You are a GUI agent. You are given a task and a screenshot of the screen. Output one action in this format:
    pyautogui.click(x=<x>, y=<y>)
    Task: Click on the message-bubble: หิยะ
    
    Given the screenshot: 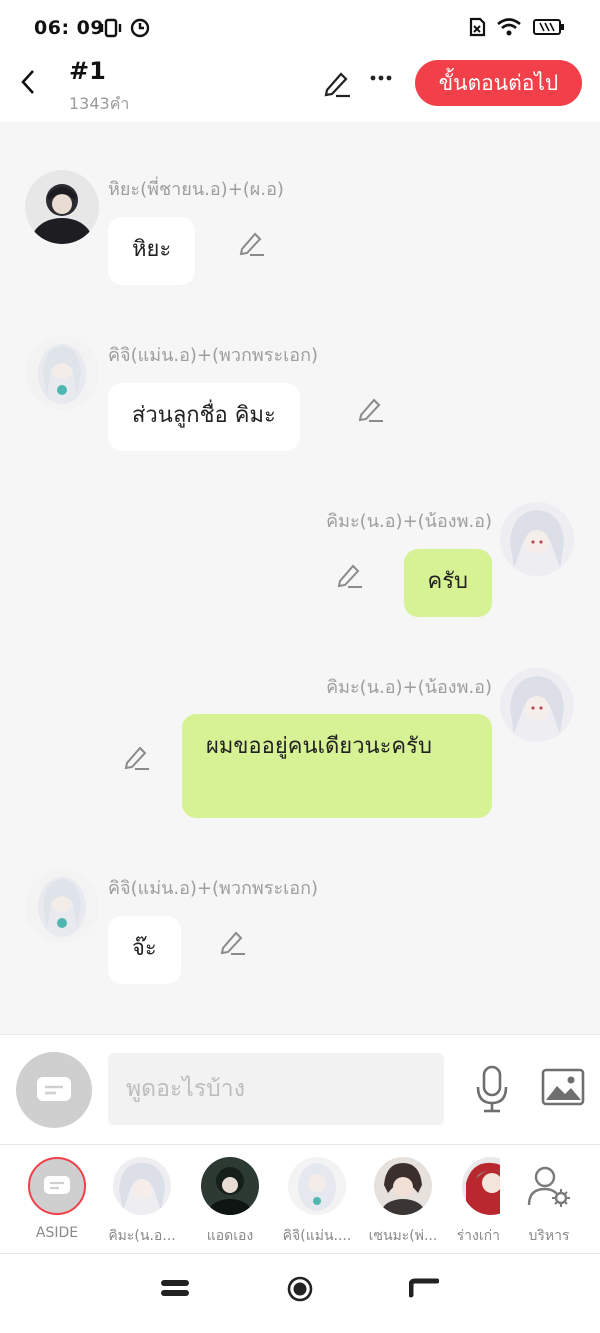 What is the action you would take?
    pyautogui.click(x=152, y=251)
    